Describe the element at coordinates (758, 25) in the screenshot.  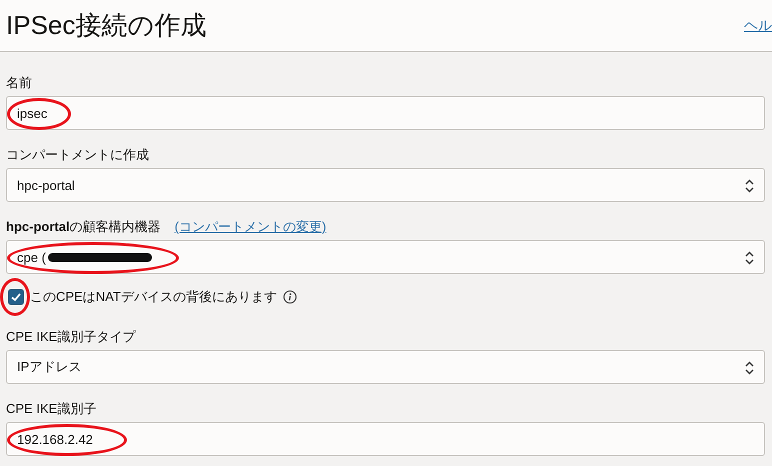
I see `help-link: ヘル` at that location.